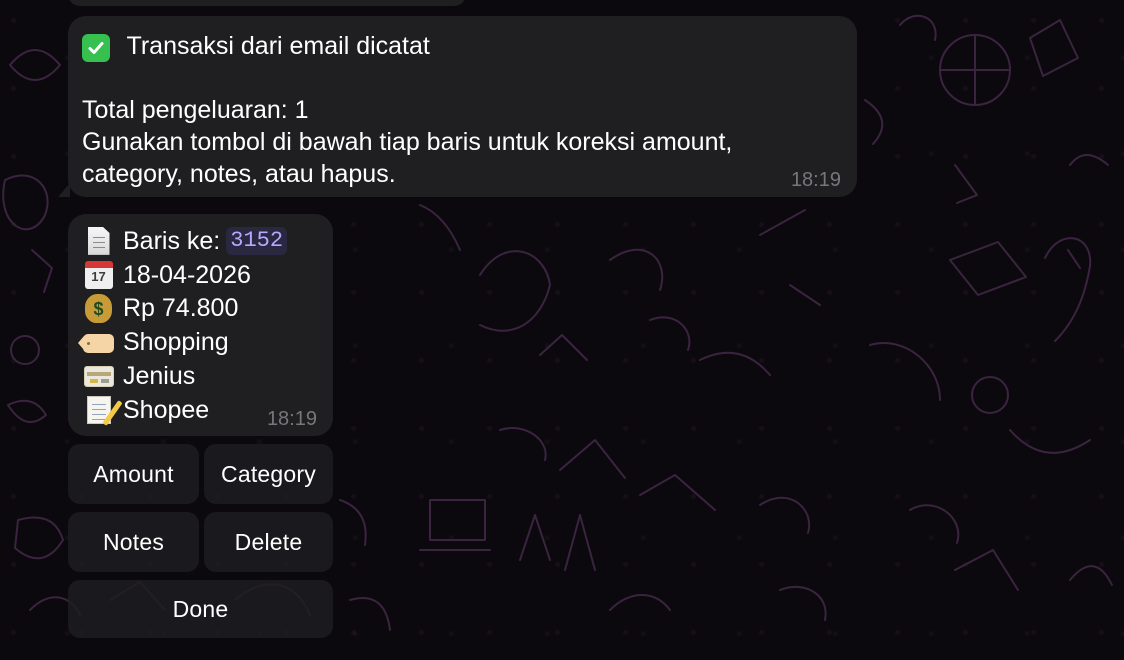  I want to click on tag-icon, so click(96, 342).